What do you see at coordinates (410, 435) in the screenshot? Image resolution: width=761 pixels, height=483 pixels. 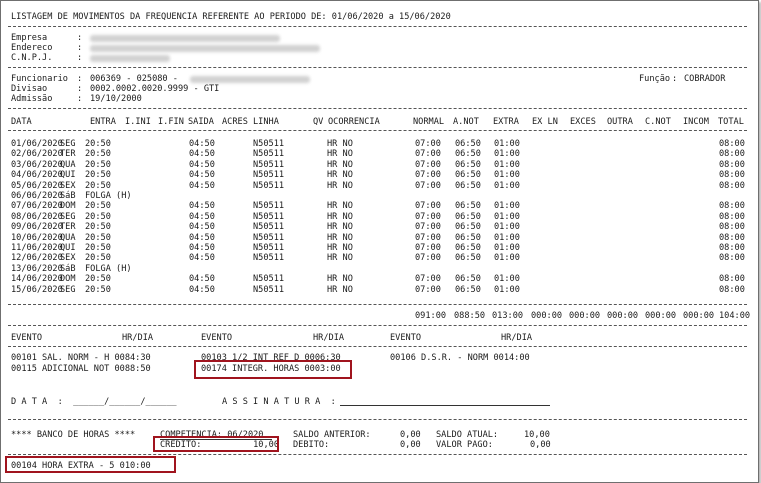 I see `saldo-anterior-value: 0,00` at bounding box center [410, 435].